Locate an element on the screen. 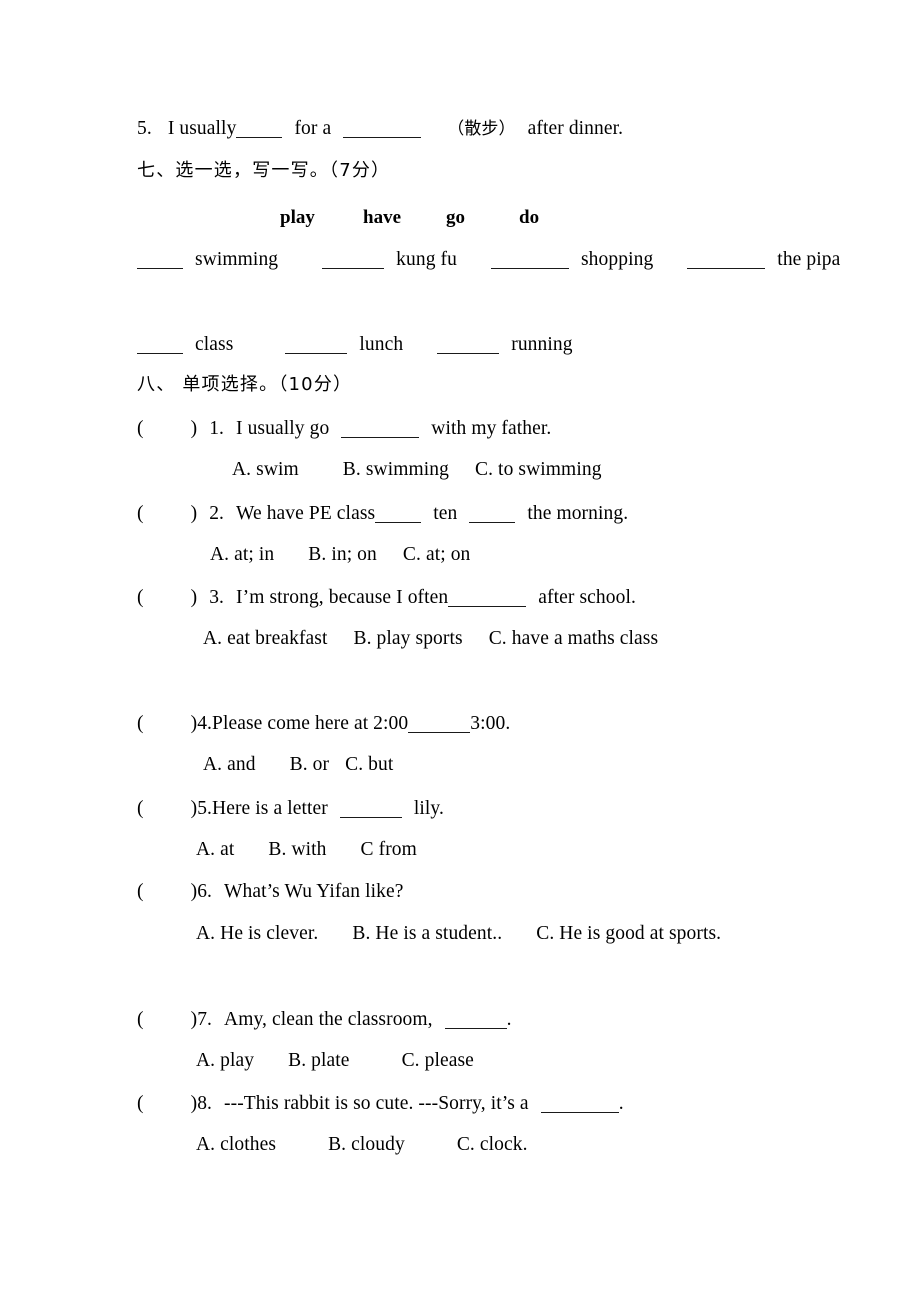  label-running: running is located at coordinates (542, 345).